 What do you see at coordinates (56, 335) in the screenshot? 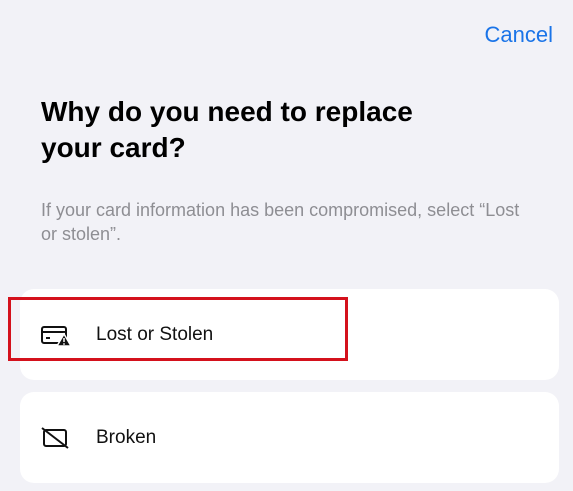
I see `card-warning-icon` at bounding box center [56, 335].